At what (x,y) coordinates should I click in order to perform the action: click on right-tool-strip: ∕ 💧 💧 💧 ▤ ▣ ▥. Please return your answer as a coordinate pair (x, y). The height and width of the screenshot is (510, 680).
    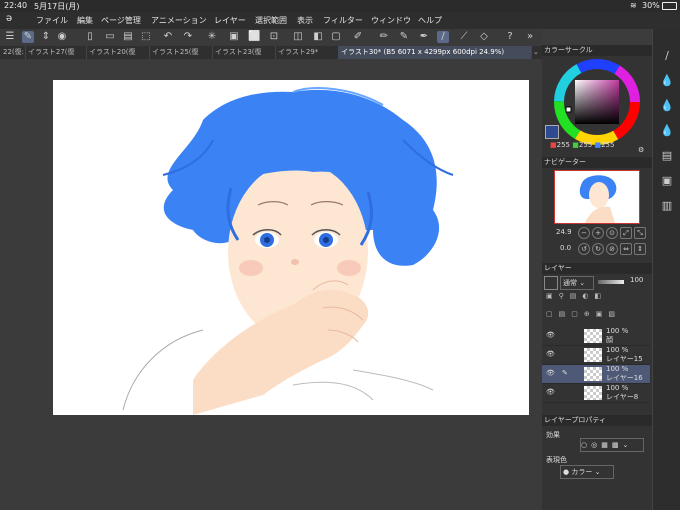
    Looking at the image, I should click on (666, 269).